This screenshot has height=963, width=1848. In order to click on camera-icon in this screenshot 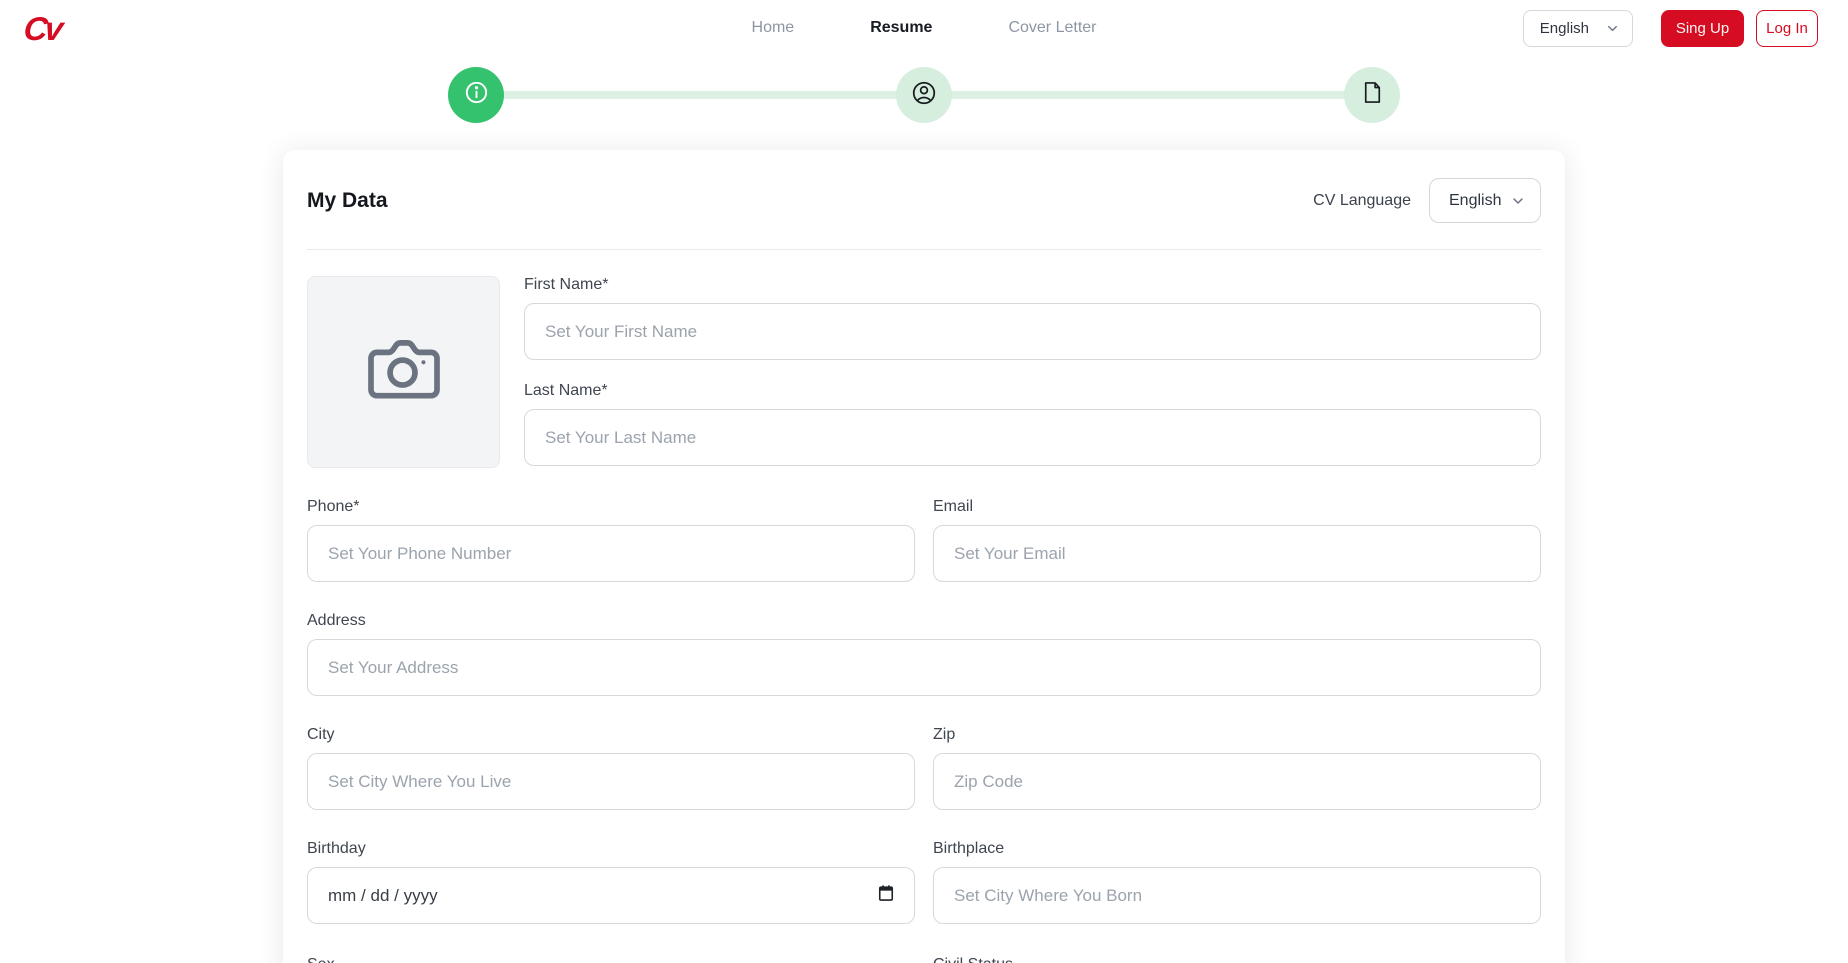, I will do `click(404, 372)`.